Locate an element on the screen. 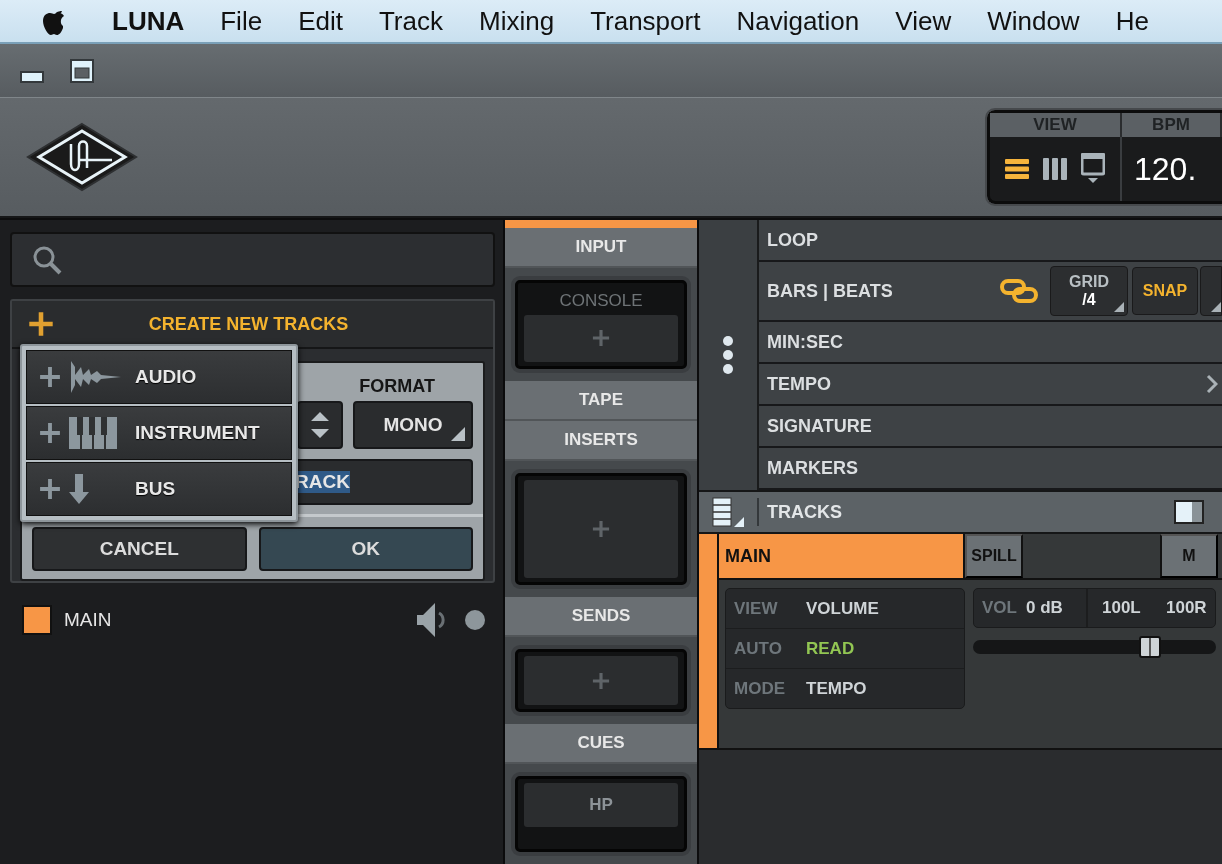 This screenshot has height=864, width=1222. decibel-reading: 0 dB is located at coordinates (1057, 608).